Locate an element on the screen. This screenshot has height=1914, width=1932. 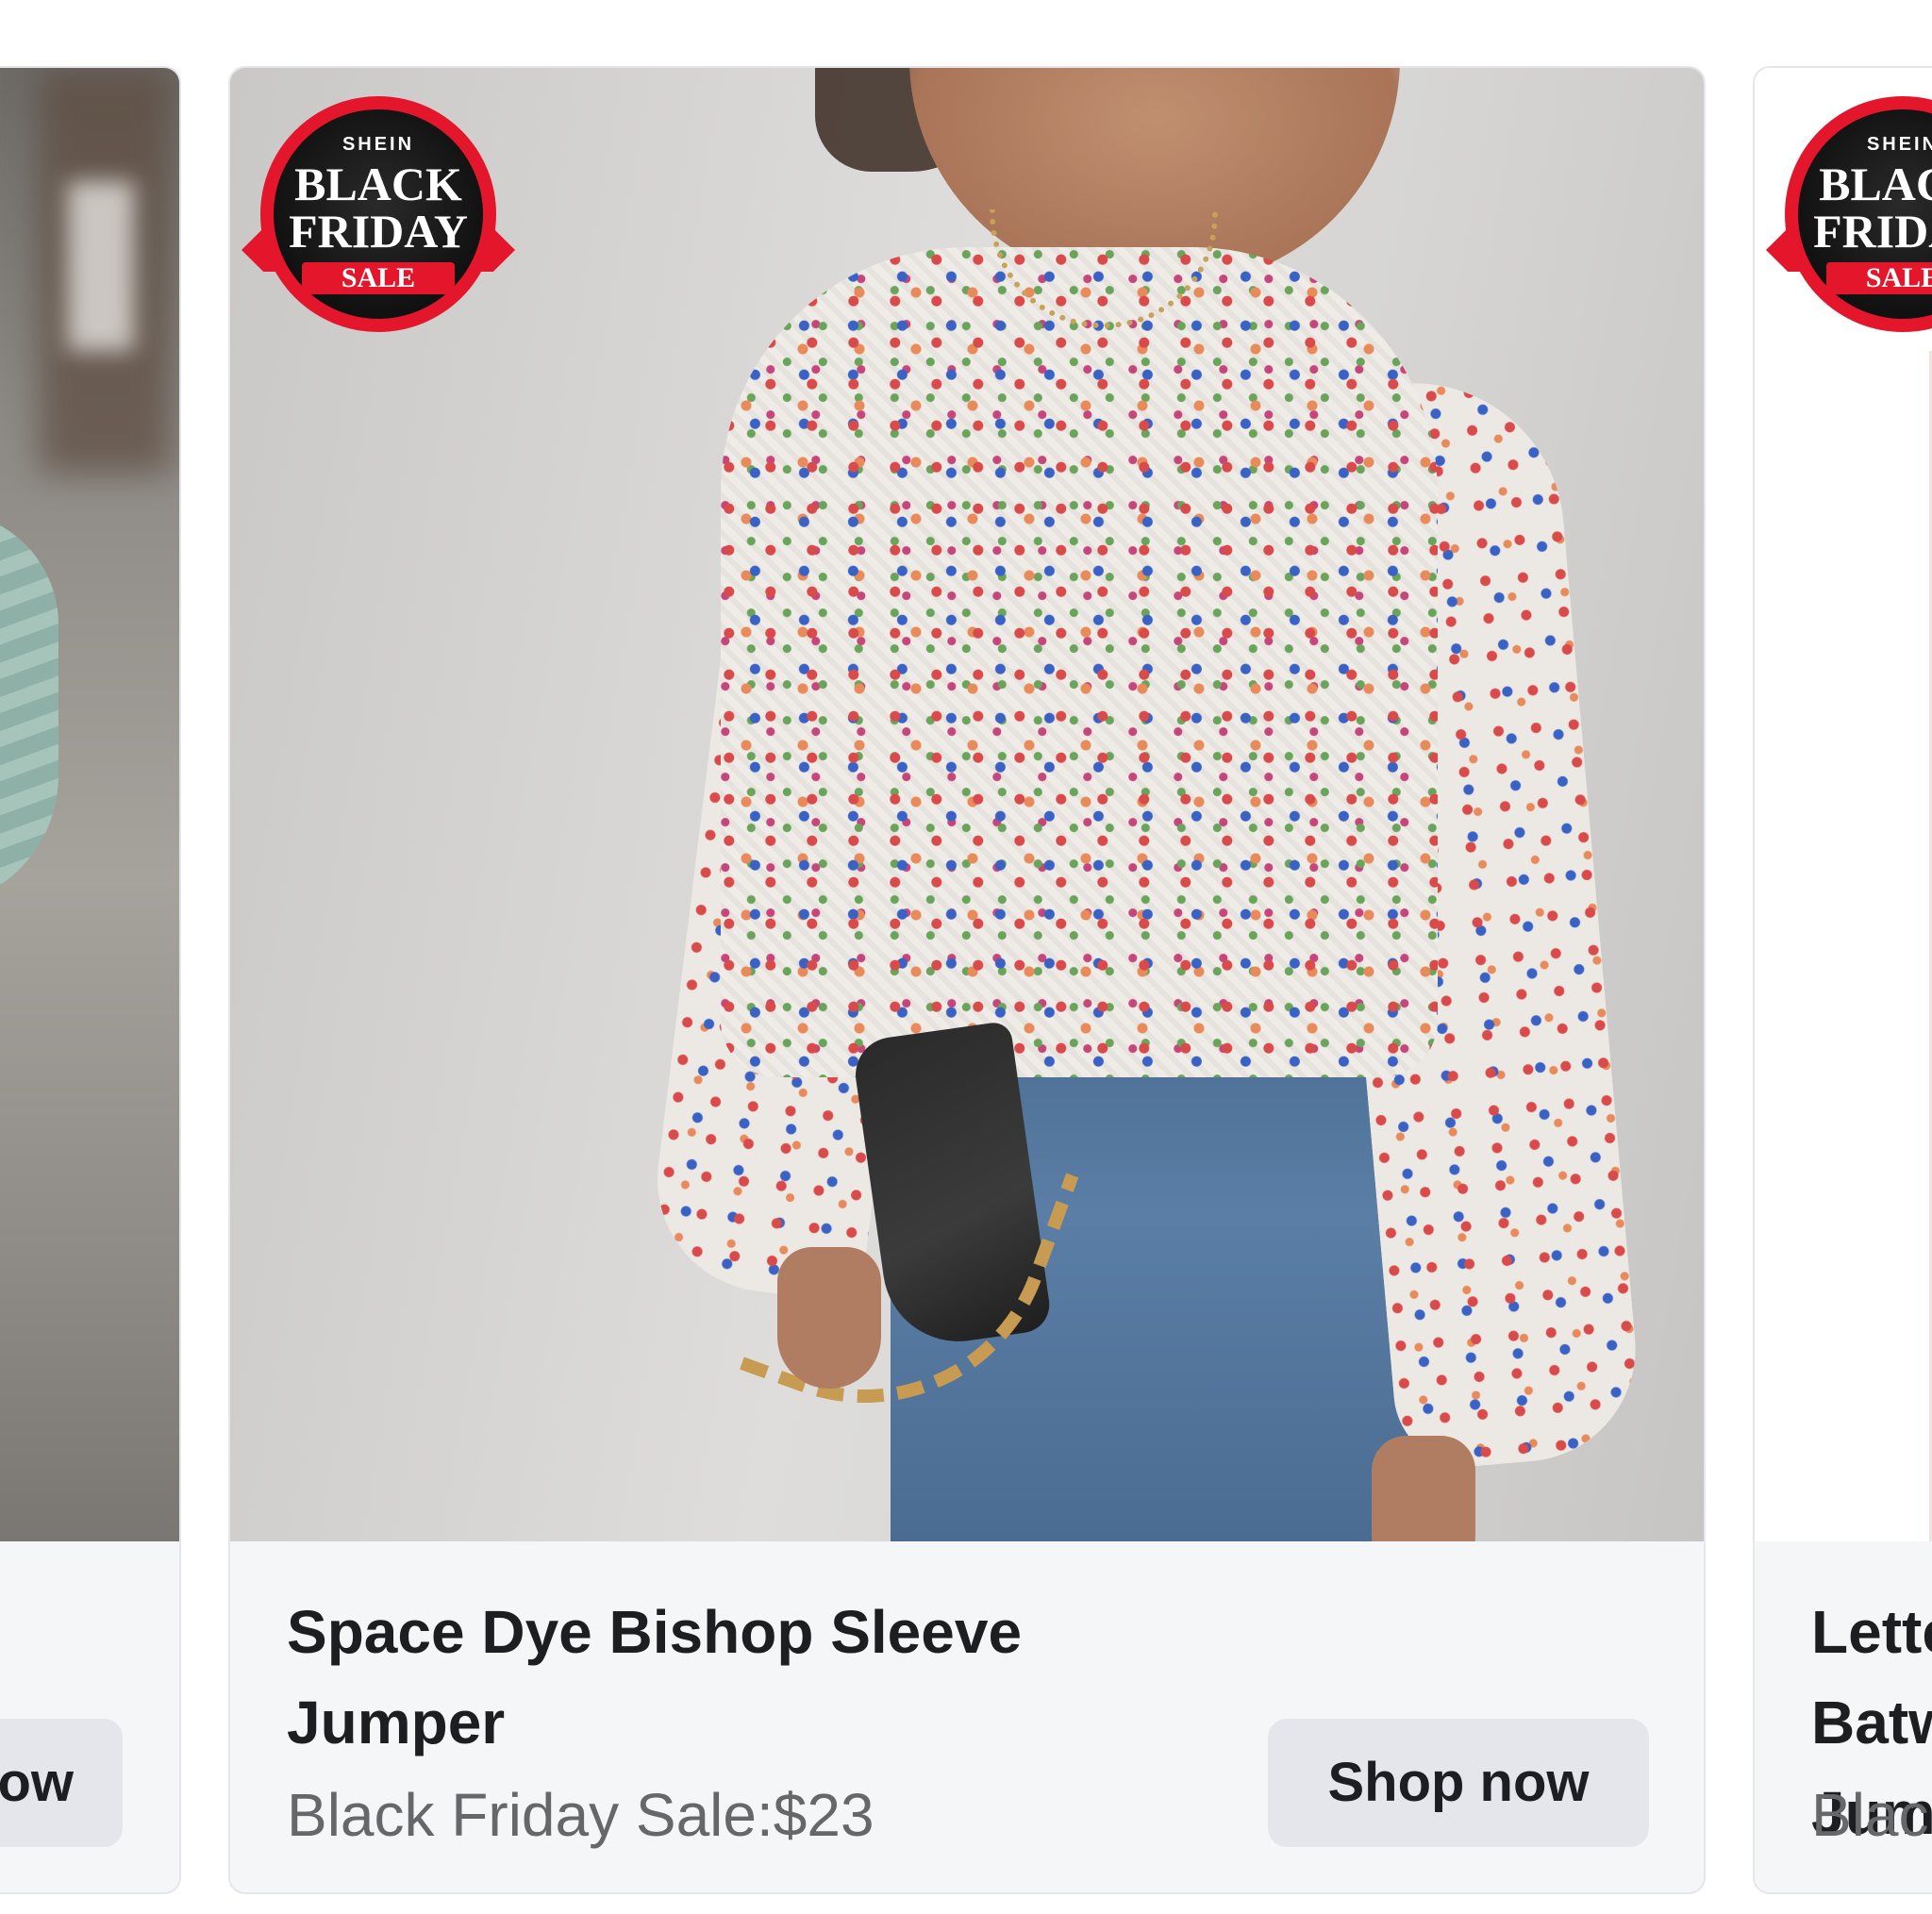
product-price: Black Friday Sale:$23 is located at coordinates (580, 1815).